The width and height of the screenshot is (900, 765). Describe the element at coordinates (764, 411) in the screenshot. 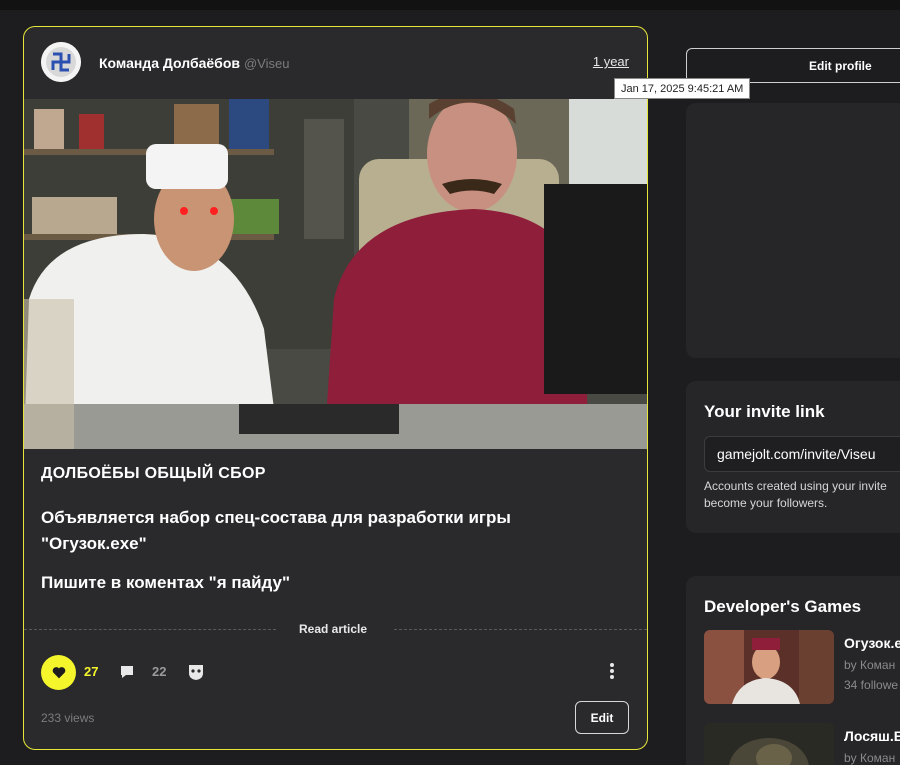

I see `invite-title: Your invite link` at that location.